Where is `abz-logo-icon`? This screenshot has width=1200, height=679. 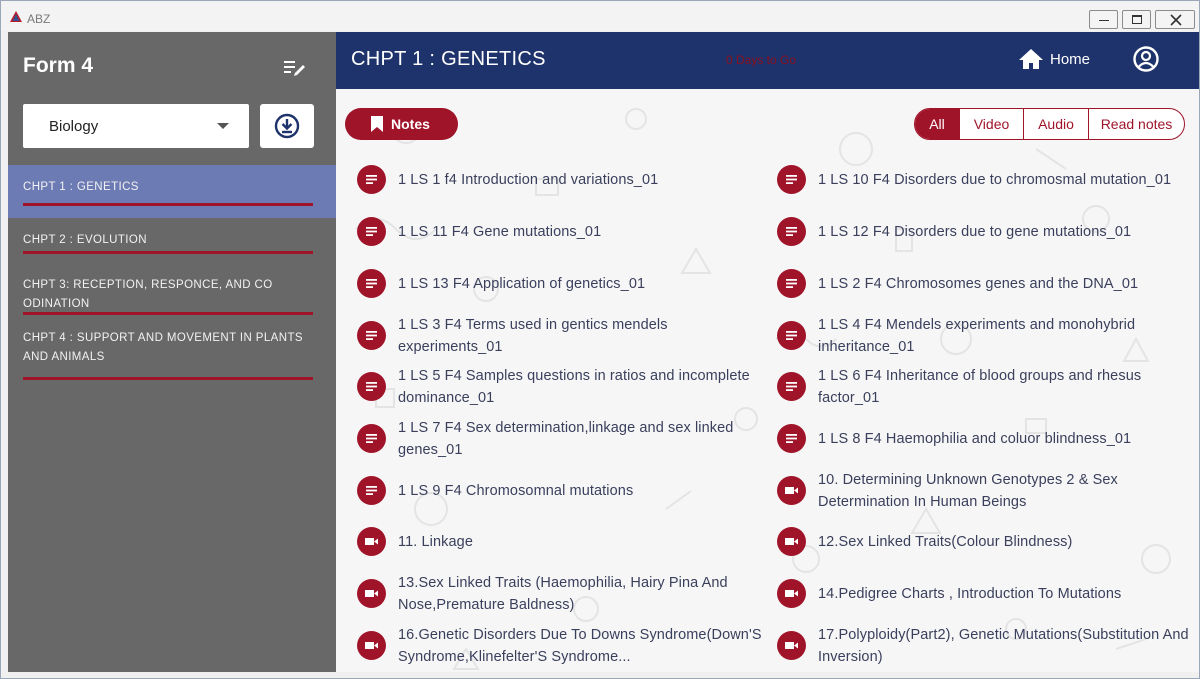
abz-logo-icon is located at coordinates (16, 16).